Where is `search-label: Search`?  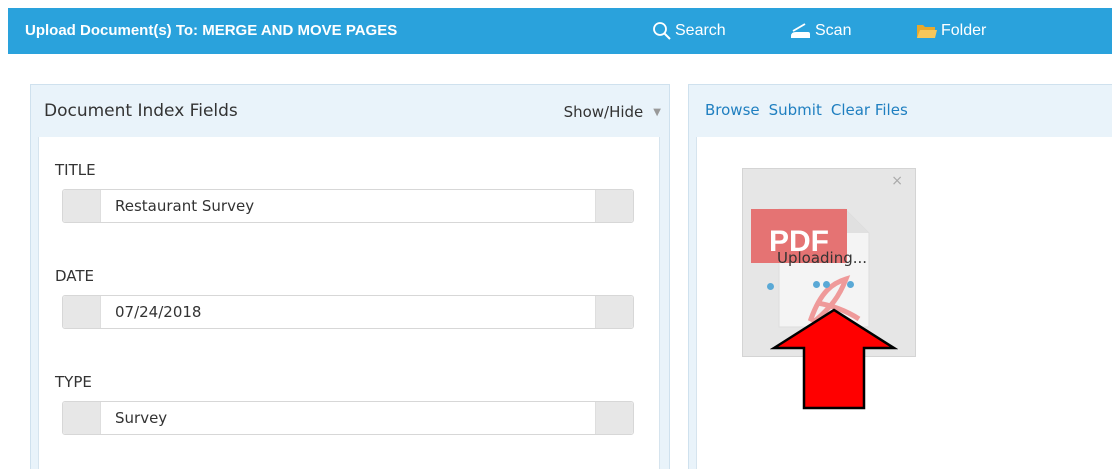 search-label: Search is located at coordinates (700, 30).